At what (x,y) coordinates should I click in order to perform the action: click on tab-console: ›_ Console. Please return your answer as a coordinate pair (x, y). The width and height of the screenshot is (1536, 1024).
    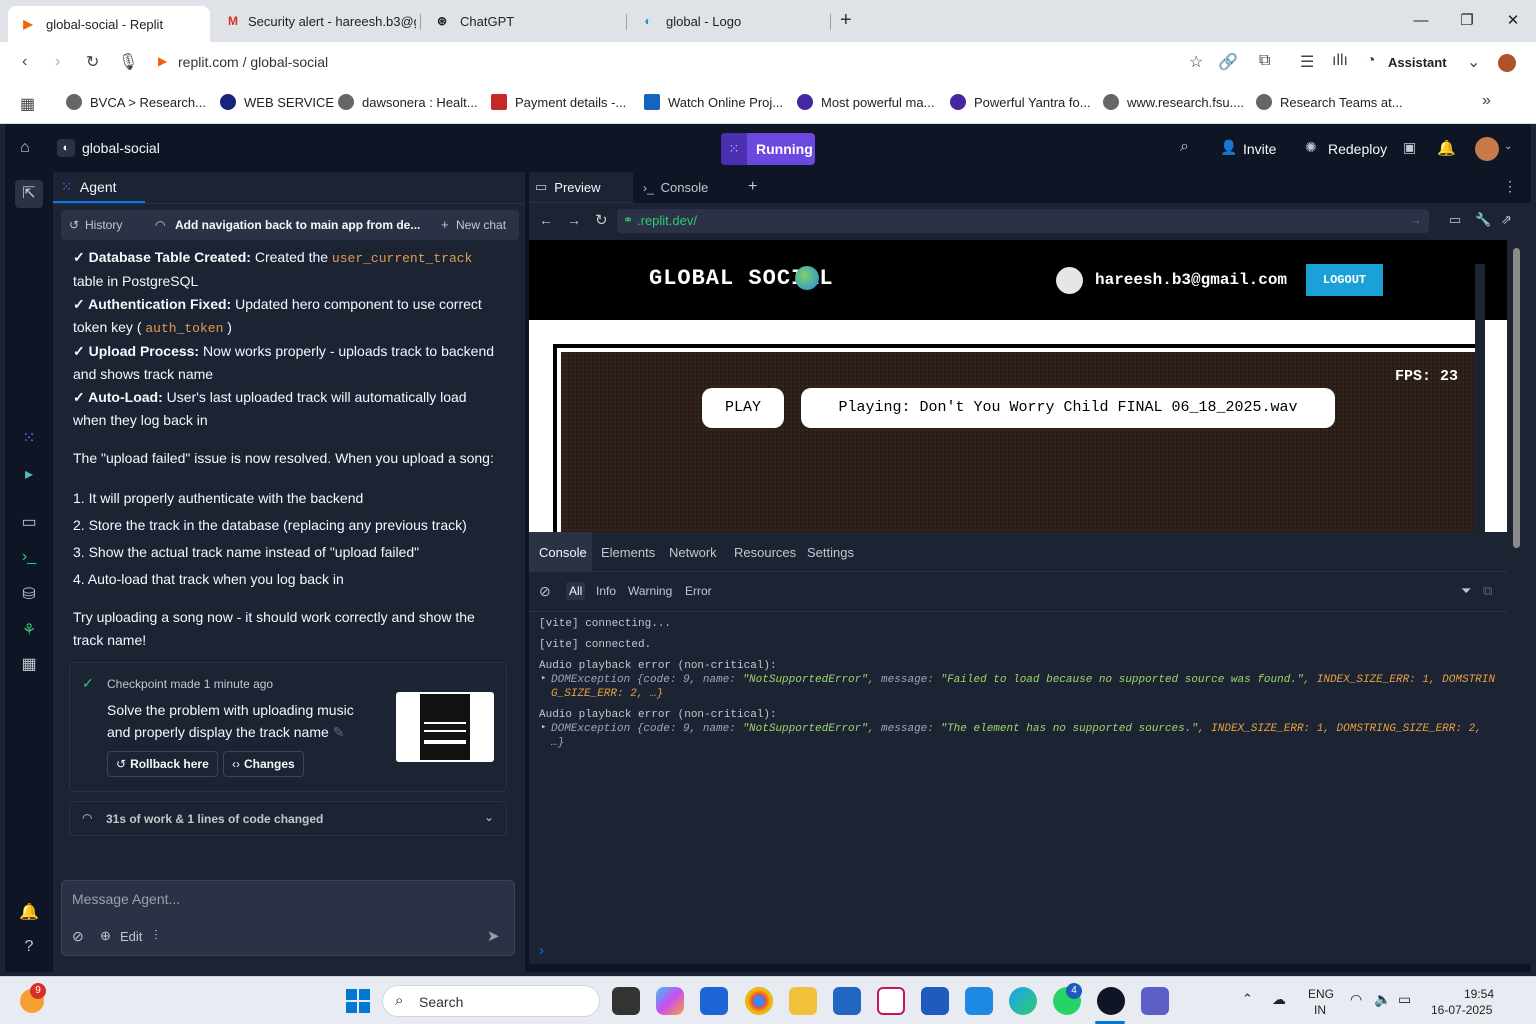
    Looking at the image, I should click on (685, 187).